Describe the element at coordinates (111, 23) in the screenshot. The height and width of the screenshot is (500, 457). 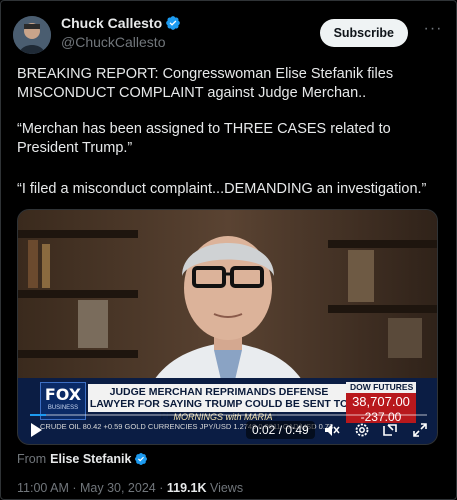
I see `author-display-name: Chuck Callesto` at that location.